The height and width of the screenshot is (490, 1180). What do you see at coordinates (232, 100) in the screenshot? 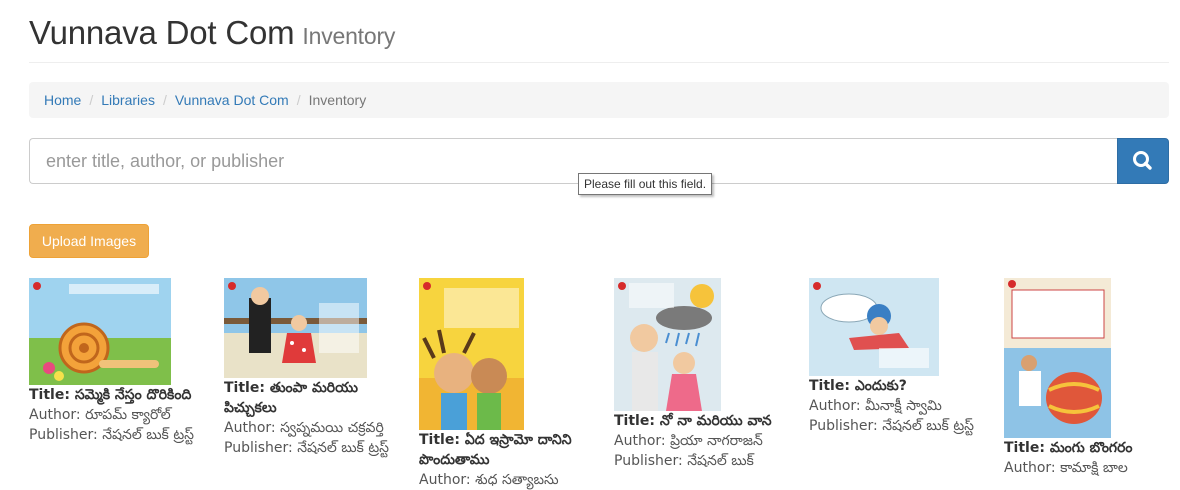
I see `breadcrumb-library: Vunnava Dot Com` at bounding box center [232, 100].